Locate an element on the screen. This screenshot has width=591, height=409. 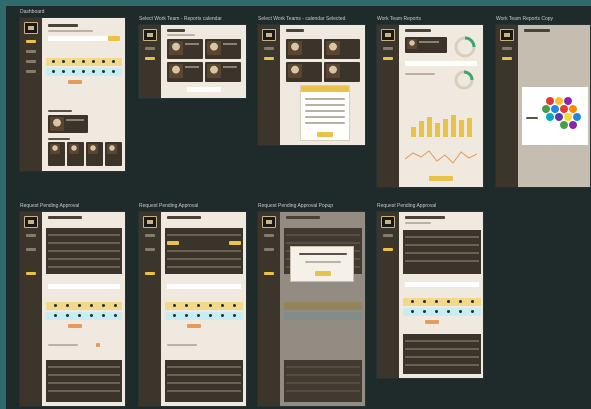
board-work-team-reports-copy: Work Team Reports Copy is located at coordinates (543, 101).